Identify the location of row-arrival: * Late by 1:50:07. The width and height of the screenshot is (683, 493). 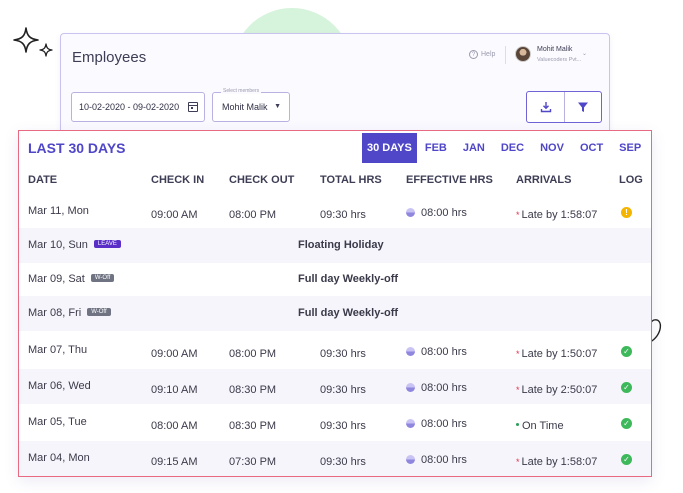
(557, 354).